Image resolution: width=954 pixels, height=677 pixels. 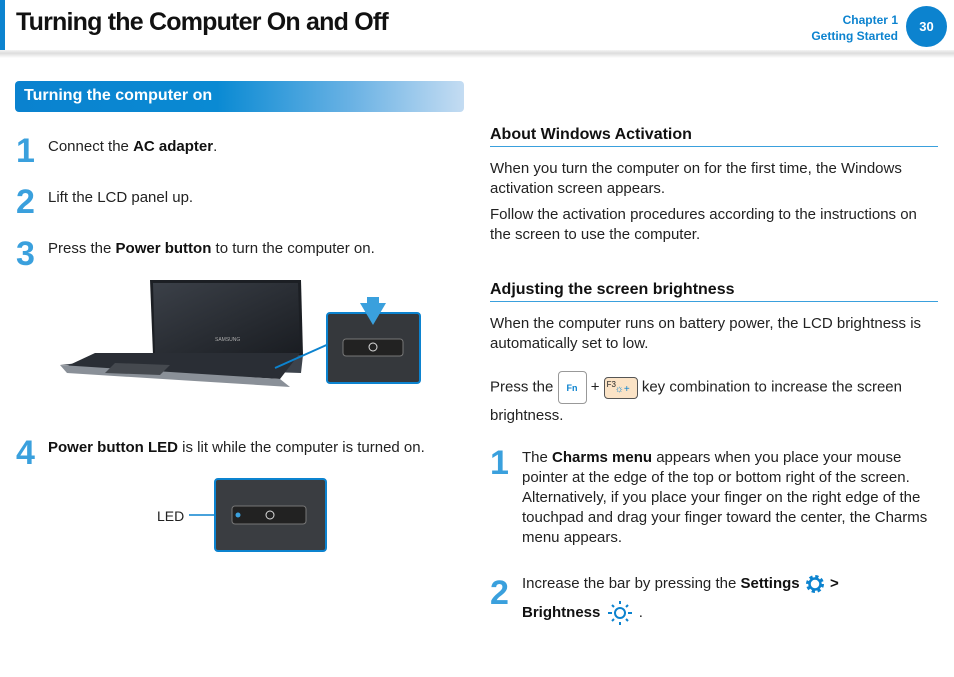 What do you see at coordinates (121, 197) in the screenshot?
I see `step-text: Lift the LCD panel up.` at bounding box center [121, 197].